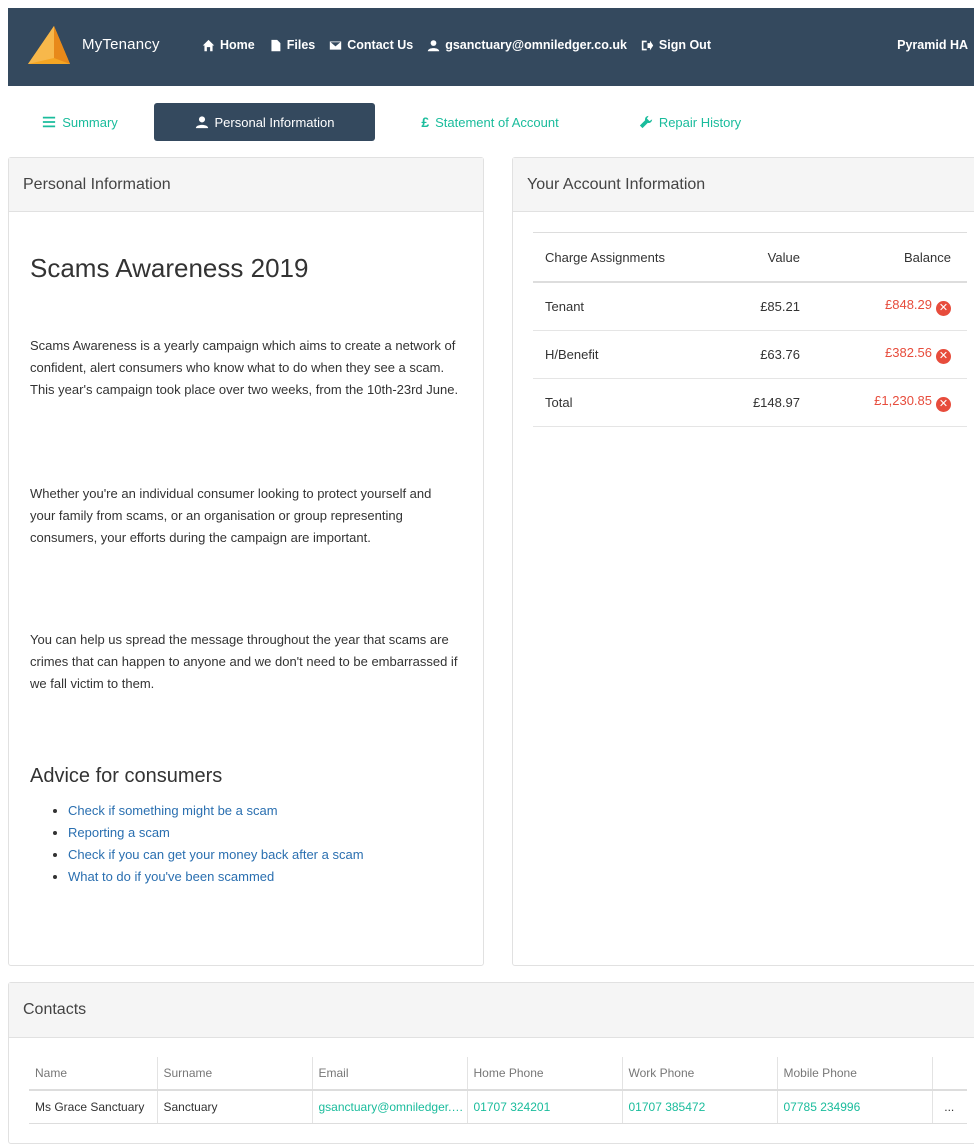 This screenshot has width=974, height=1144. I want to click on file-icon, so click(276, 45).